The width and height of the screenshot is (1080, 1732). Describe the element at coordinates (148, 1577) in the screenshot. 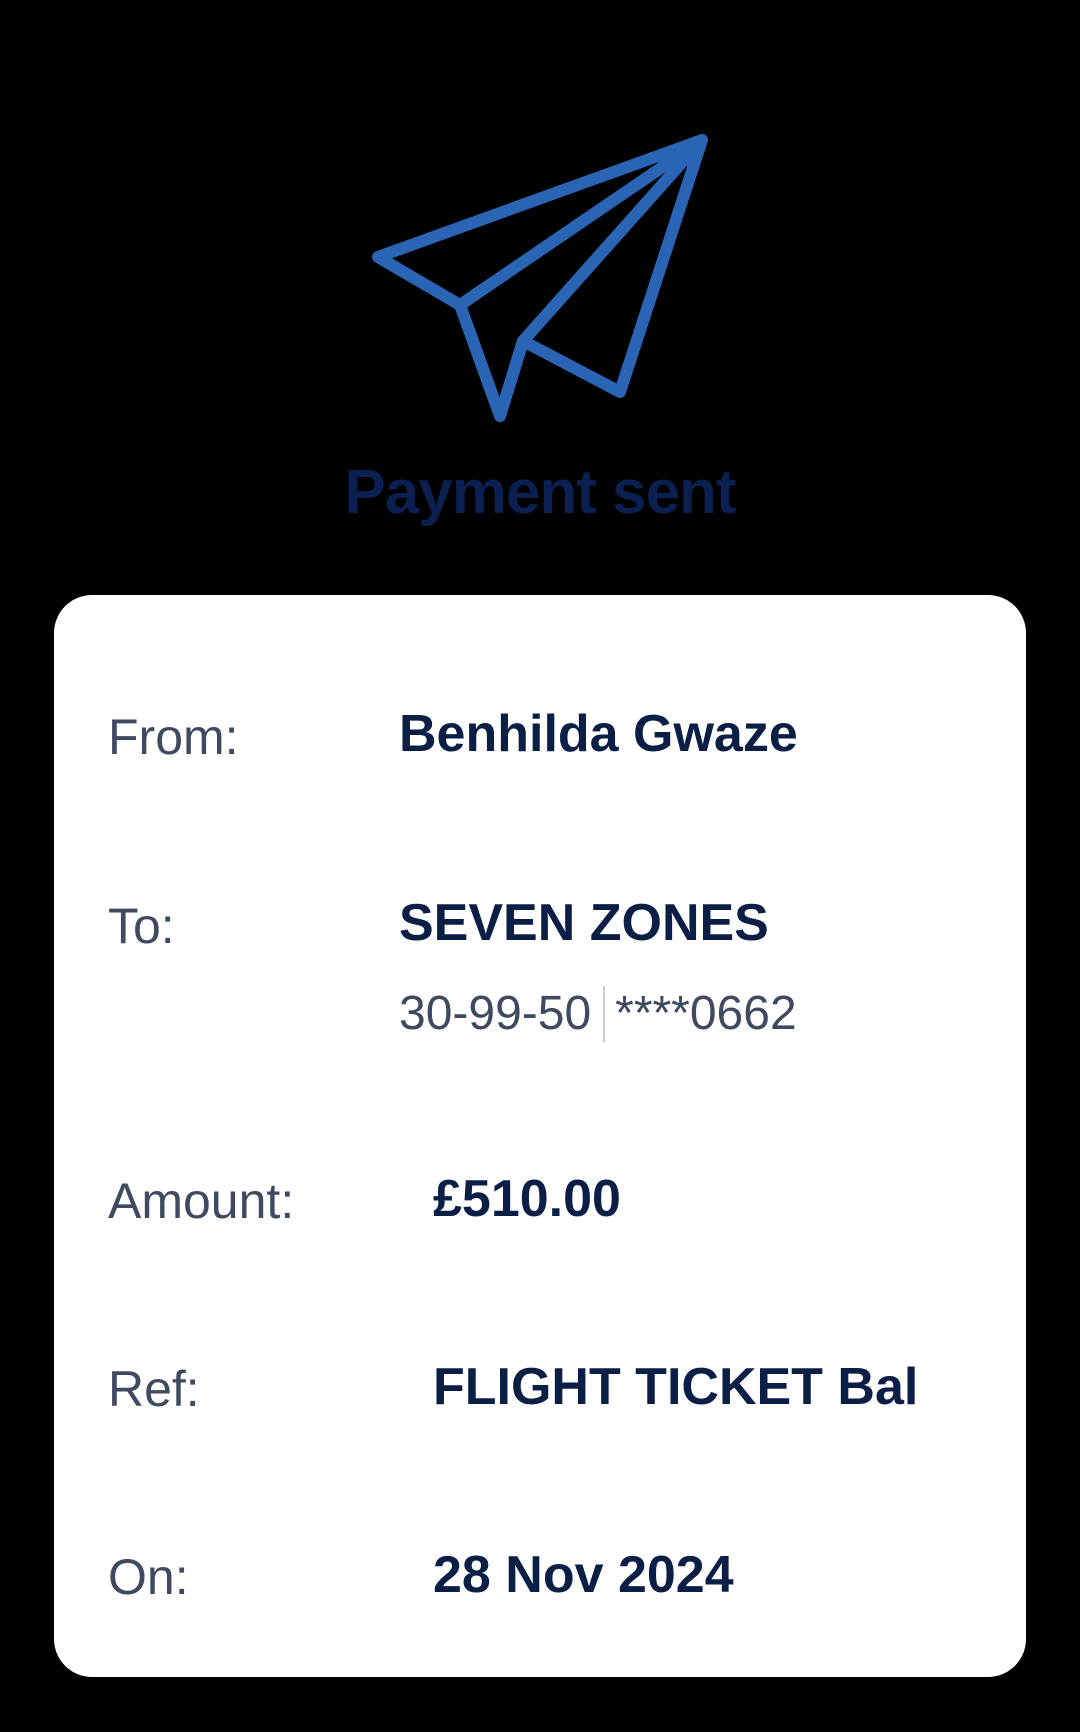

I see `date-label: On:` at that location.